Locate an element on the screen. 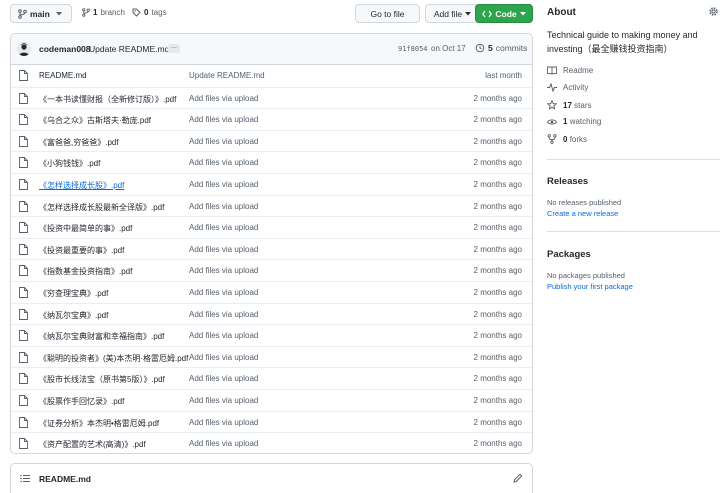 The width and height of the screenshot is (720, 493). file-name-link: 《怎样选择成长股最新全译版》.pdf is located at coordinates (114, 207).